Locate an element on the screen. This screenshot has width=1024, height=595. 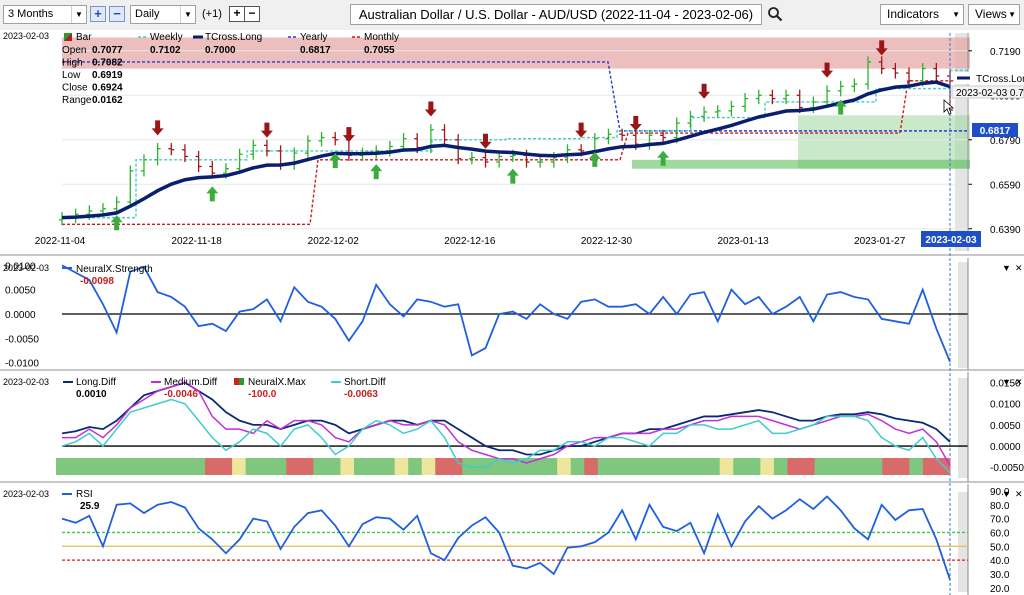
x-tick-label: 2022-11-18 is located at coordinates (196, 241).